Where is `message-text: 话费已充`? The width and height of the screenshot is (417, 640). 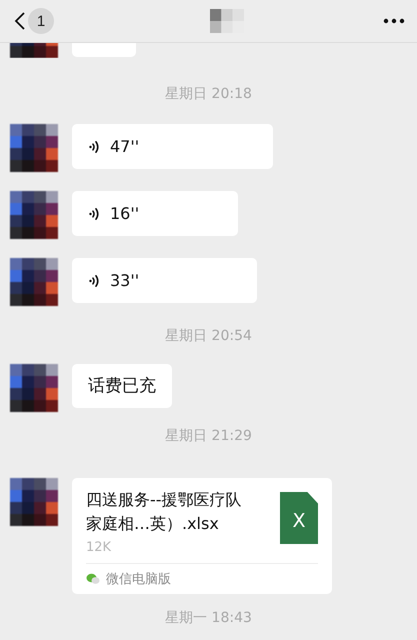 message-text: 话费已充 is located at coordinates (122, 386).